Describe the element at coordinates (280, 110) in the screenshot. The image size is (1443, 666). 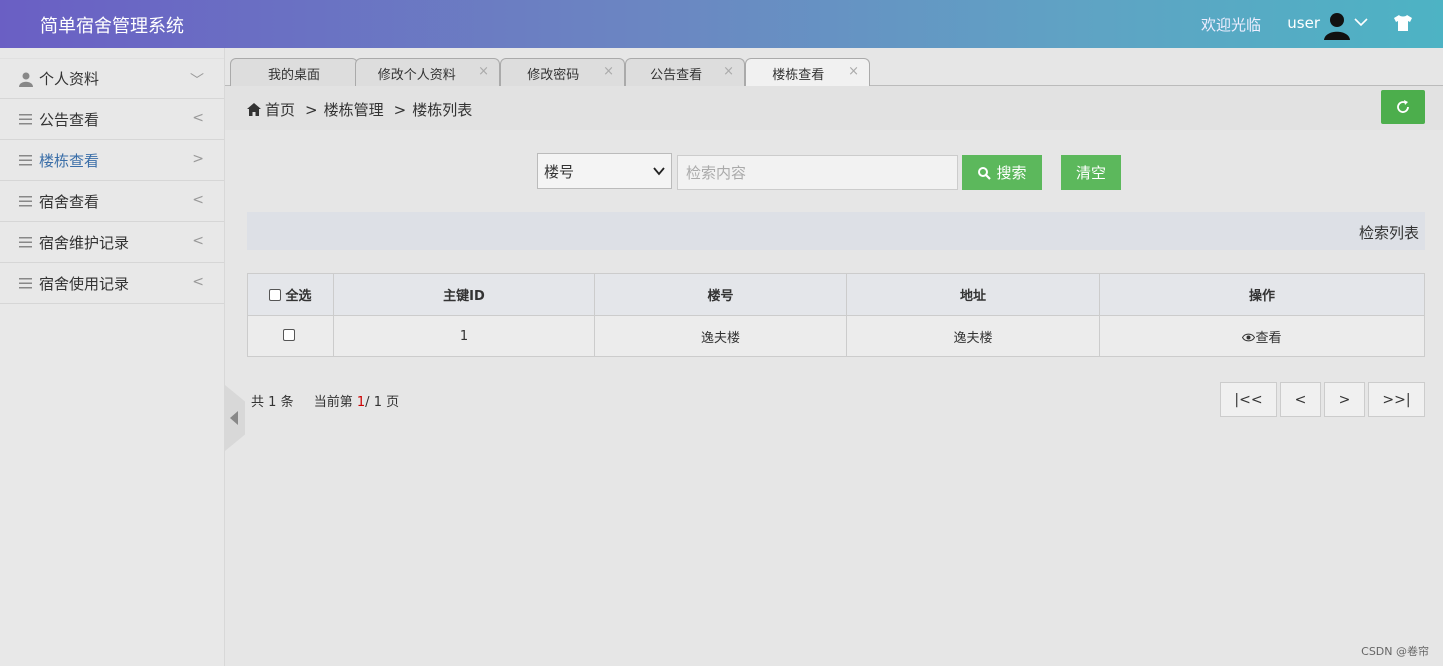
I see `breadcrumb-home: 首页` at that location.